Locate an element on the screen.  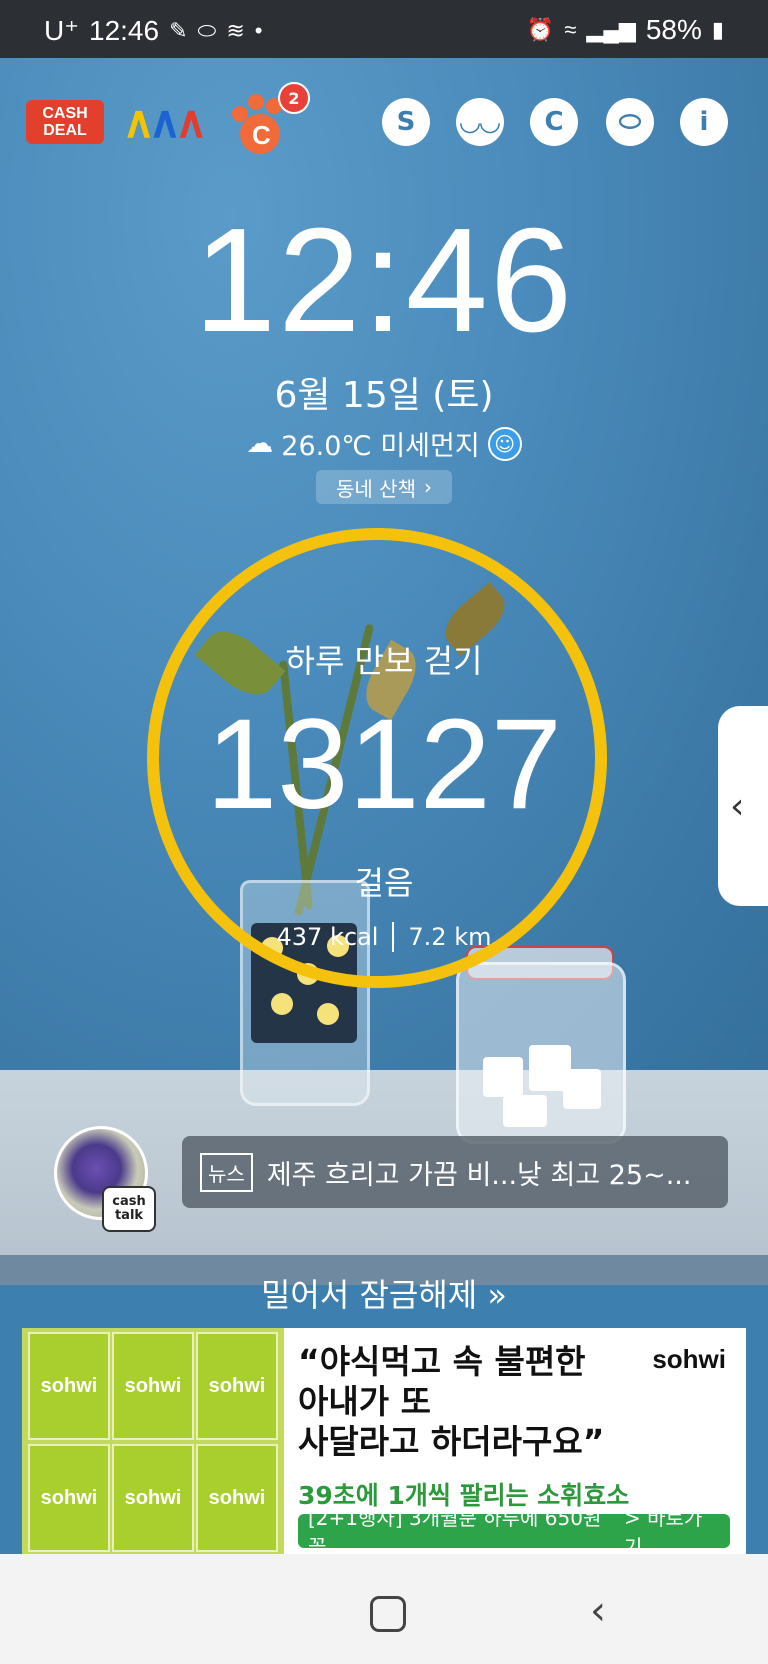
cashdeal-label-1: CASH is located at coordinates (65, 113).